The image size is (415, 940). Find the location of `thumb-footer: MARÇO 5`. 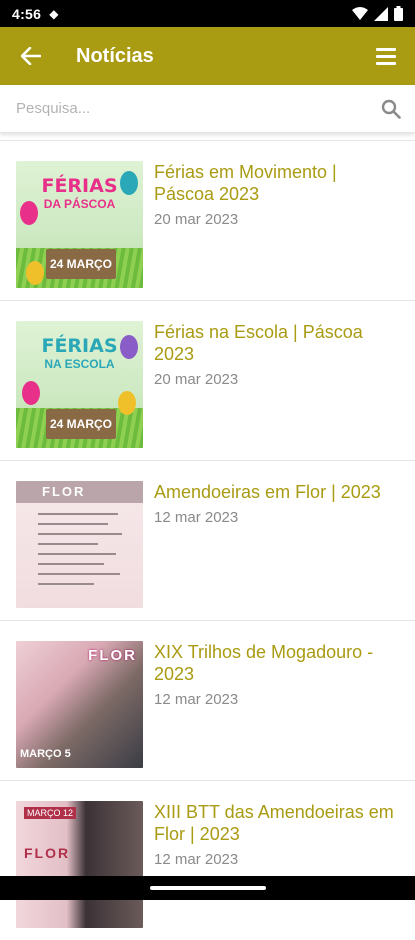

thumb-footer: MARÇO 5 is located at coordinates (45, 754).